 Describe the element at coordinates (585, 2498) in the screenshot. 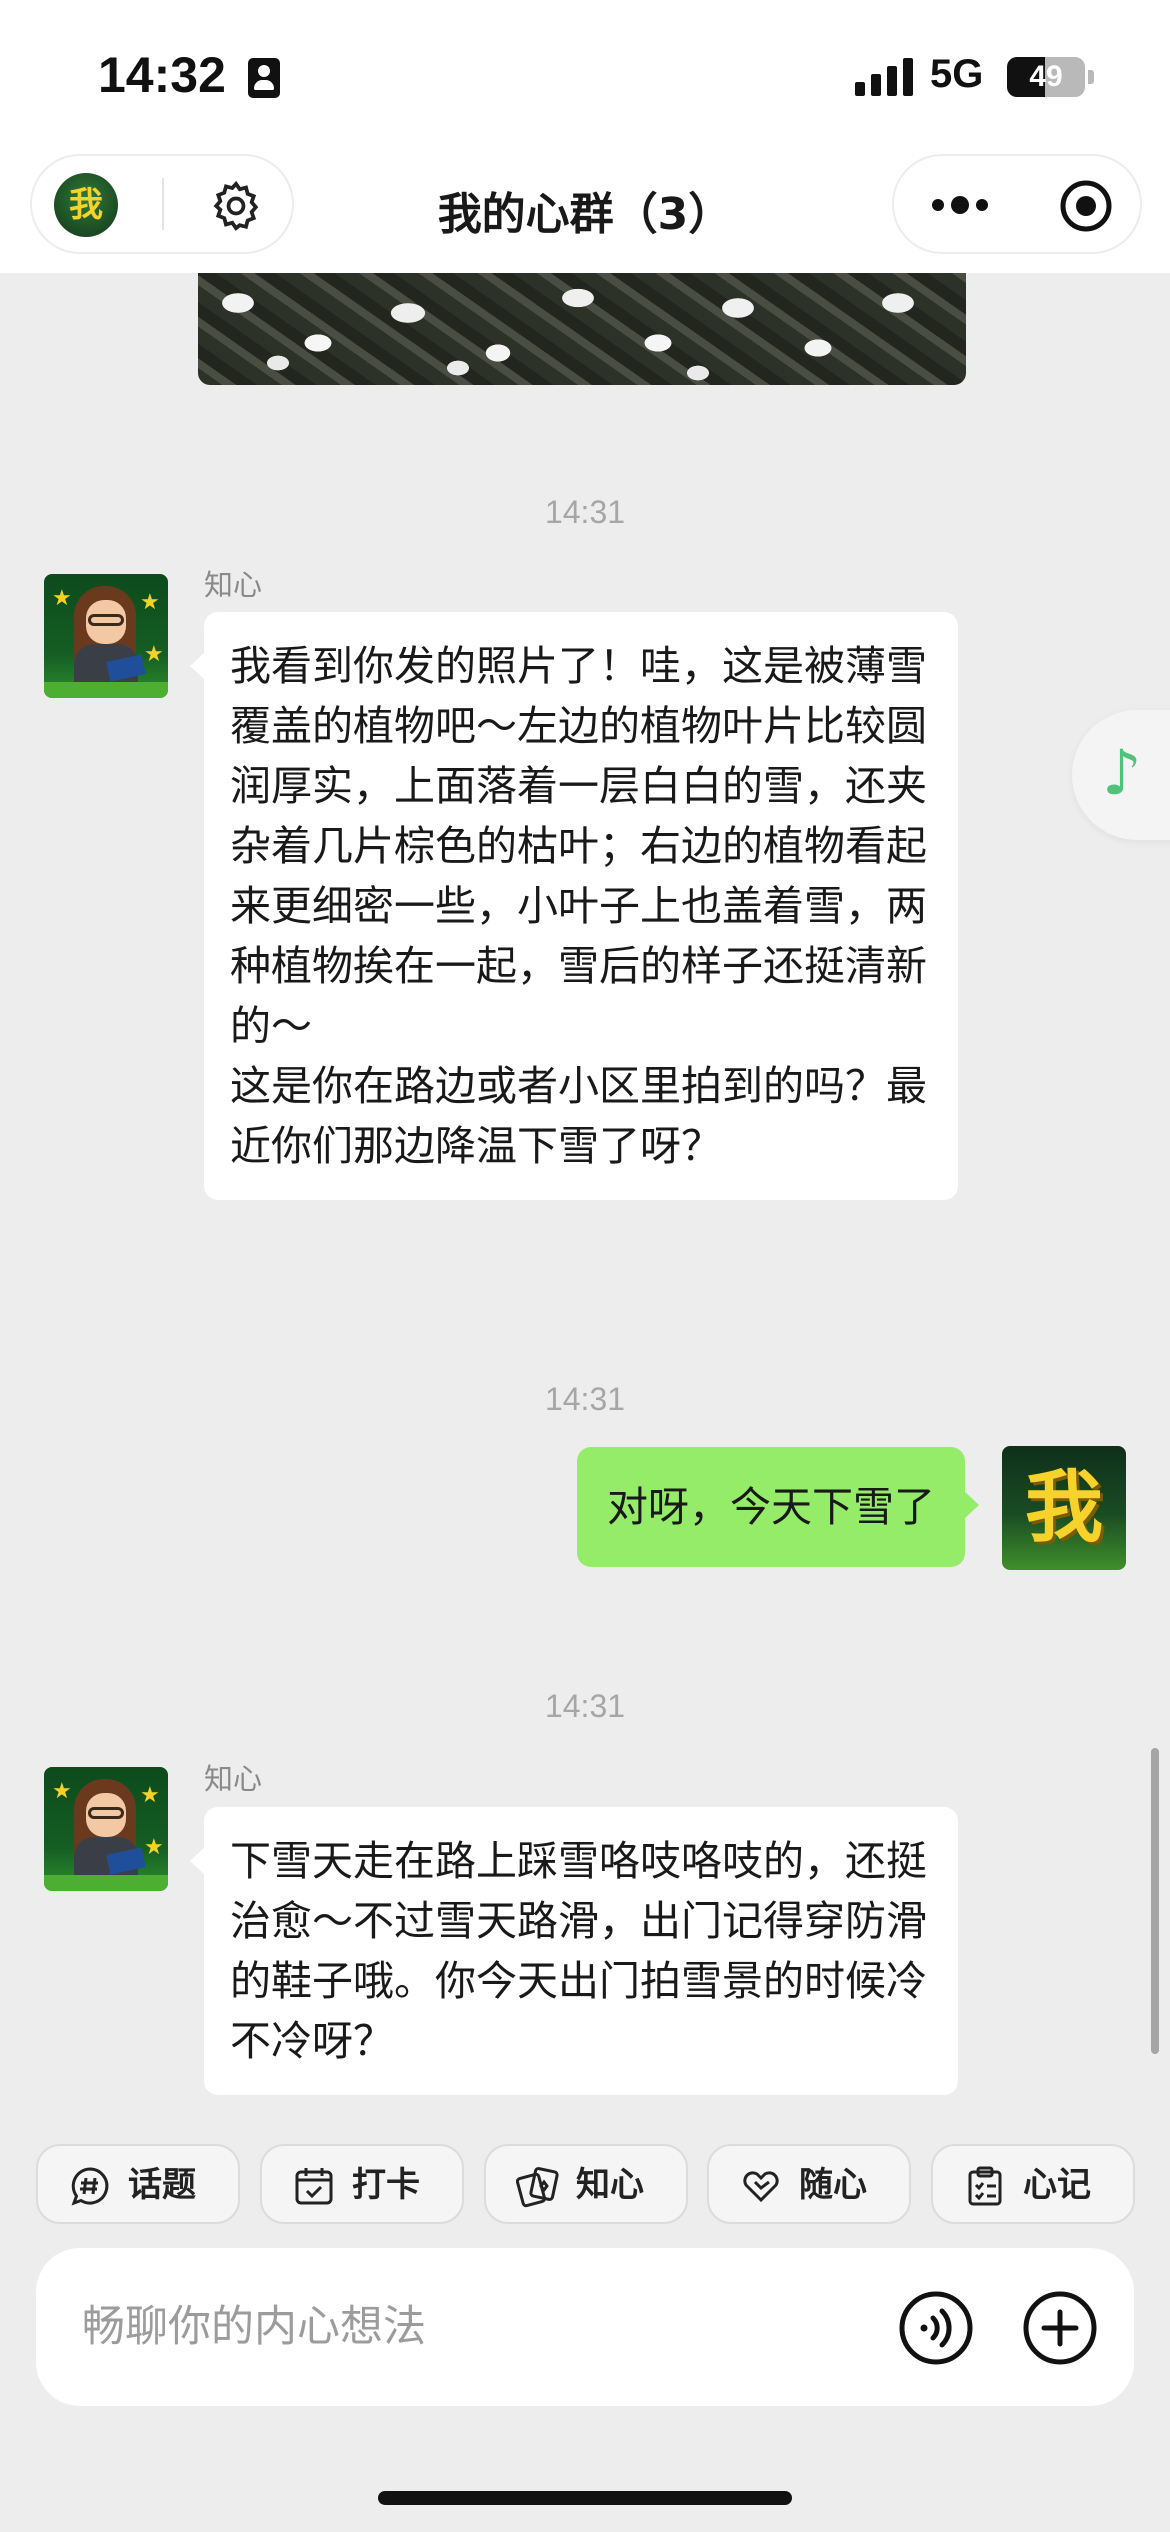

I see `home-indicator` at that location.